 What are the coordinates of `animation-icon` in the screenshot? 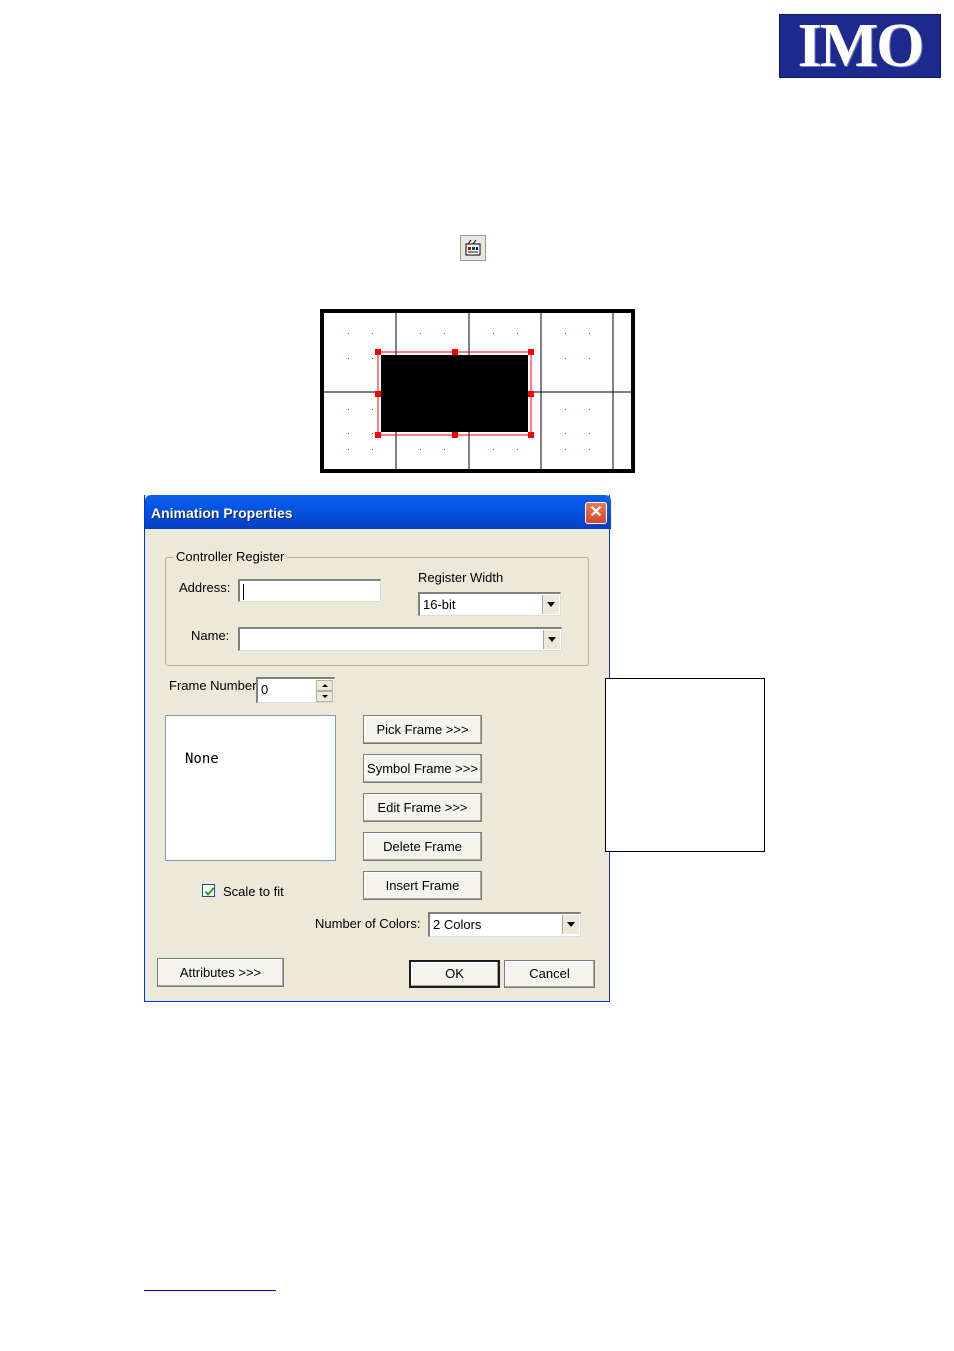 It's located at (473, 248).